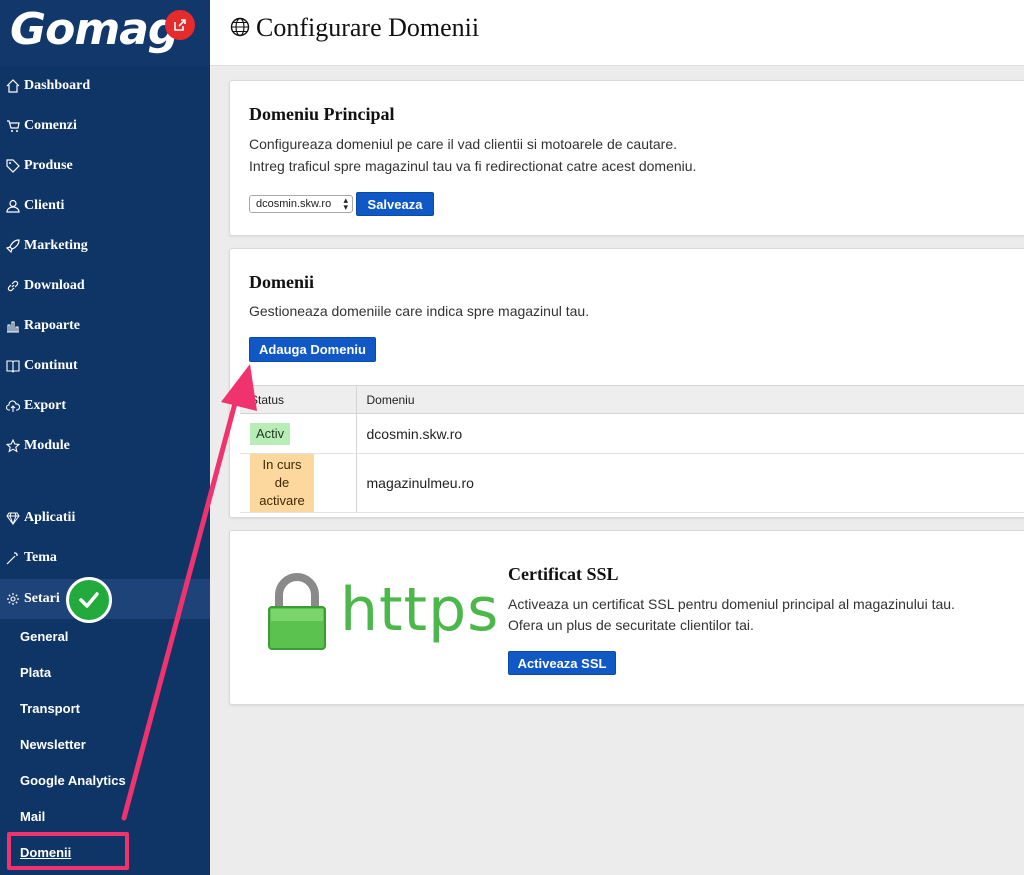 This screenshot has height=875, width=1024. I want to click on https-illustration: https, so click(382, 613).